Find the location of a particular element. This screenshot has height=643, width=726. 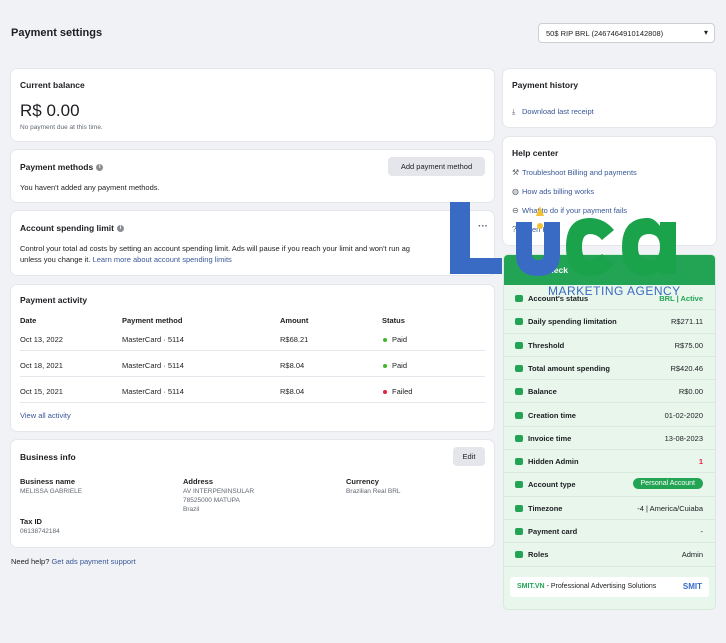

ads-check-label: Daily spending limitation is located at coordinates (572, 322).